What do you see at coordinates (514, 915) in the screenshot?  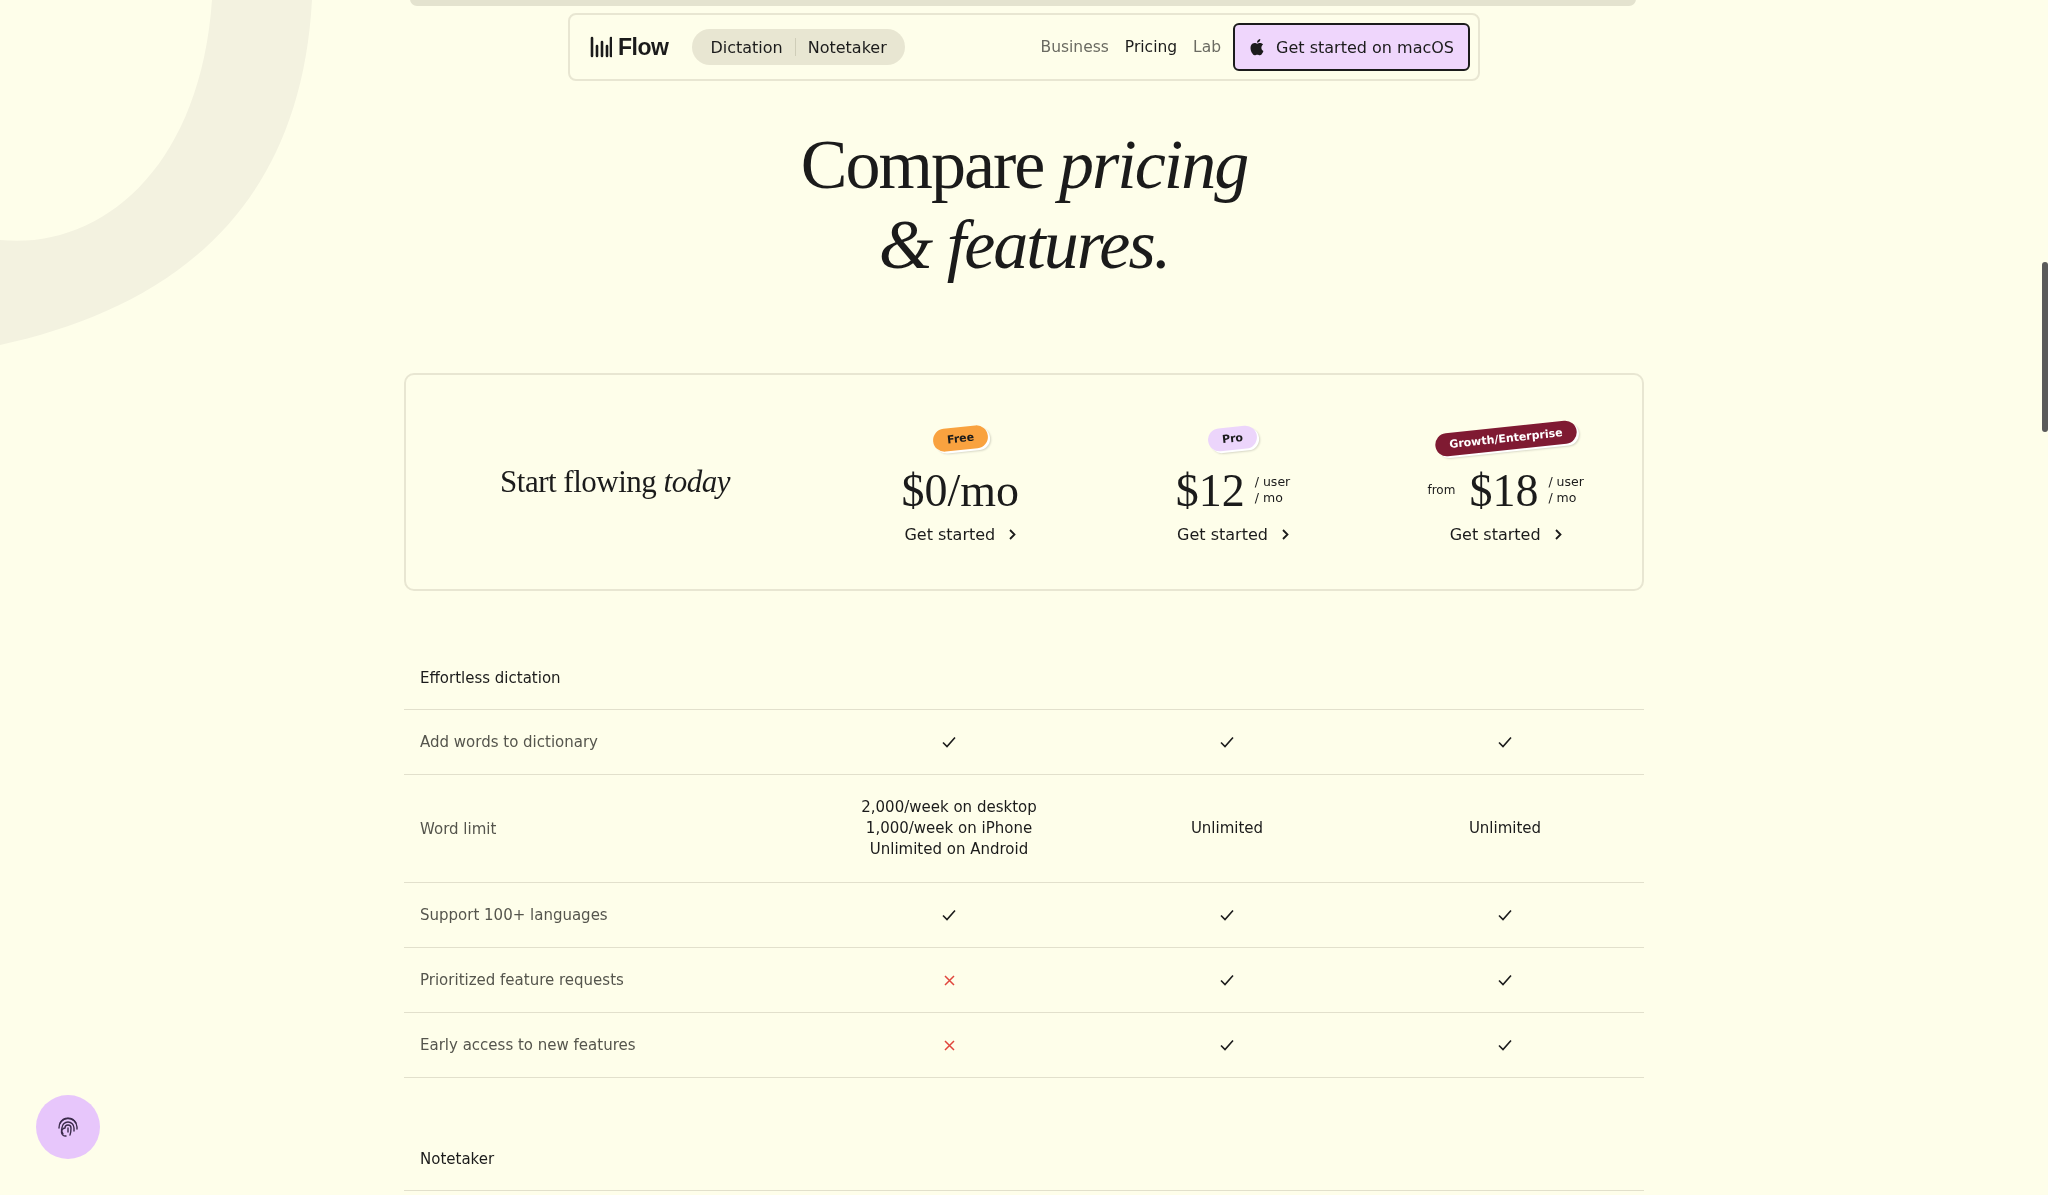 I see `feature-label: Support 100+ languages` at bounding box center [514, 915].